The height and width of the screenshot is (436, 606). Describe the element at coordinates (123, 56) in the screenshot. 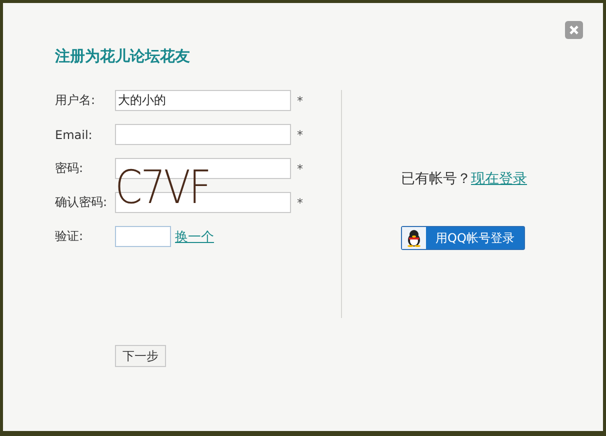

I see `dialog-title: 注册为花儿论坛花友` at that location.